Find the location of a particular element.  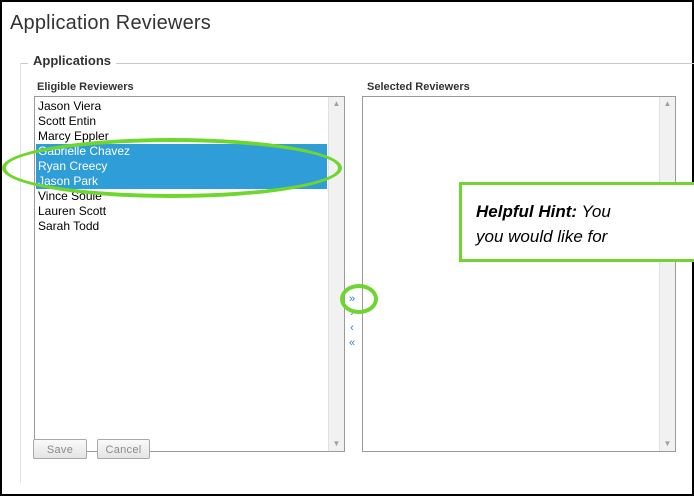

hint-line-1-rest: You is located at coordinates (594, 211).